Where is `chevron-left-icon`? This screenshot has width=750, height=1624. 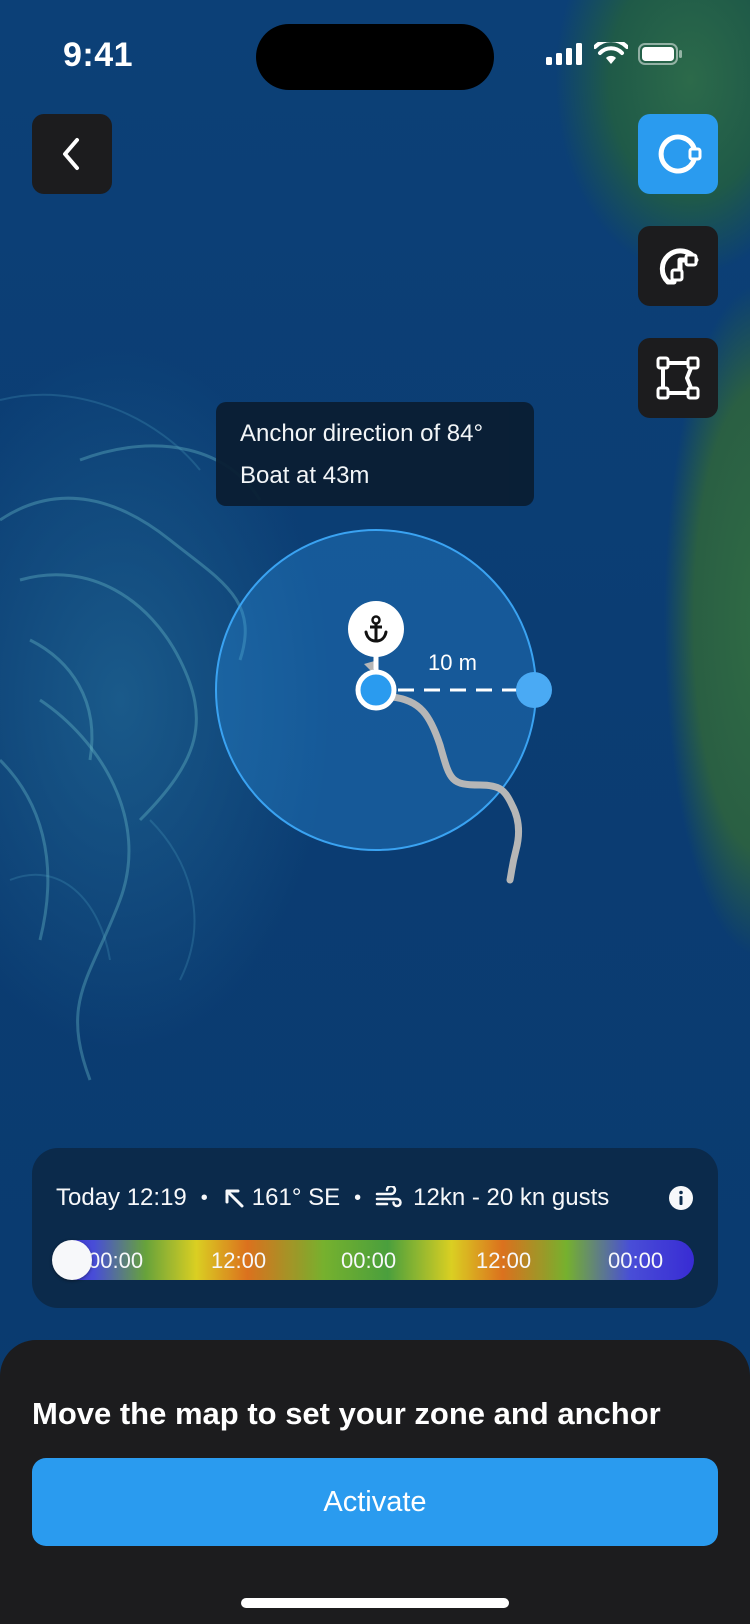 chevron-left-icon is located at coordinates (71, 154).